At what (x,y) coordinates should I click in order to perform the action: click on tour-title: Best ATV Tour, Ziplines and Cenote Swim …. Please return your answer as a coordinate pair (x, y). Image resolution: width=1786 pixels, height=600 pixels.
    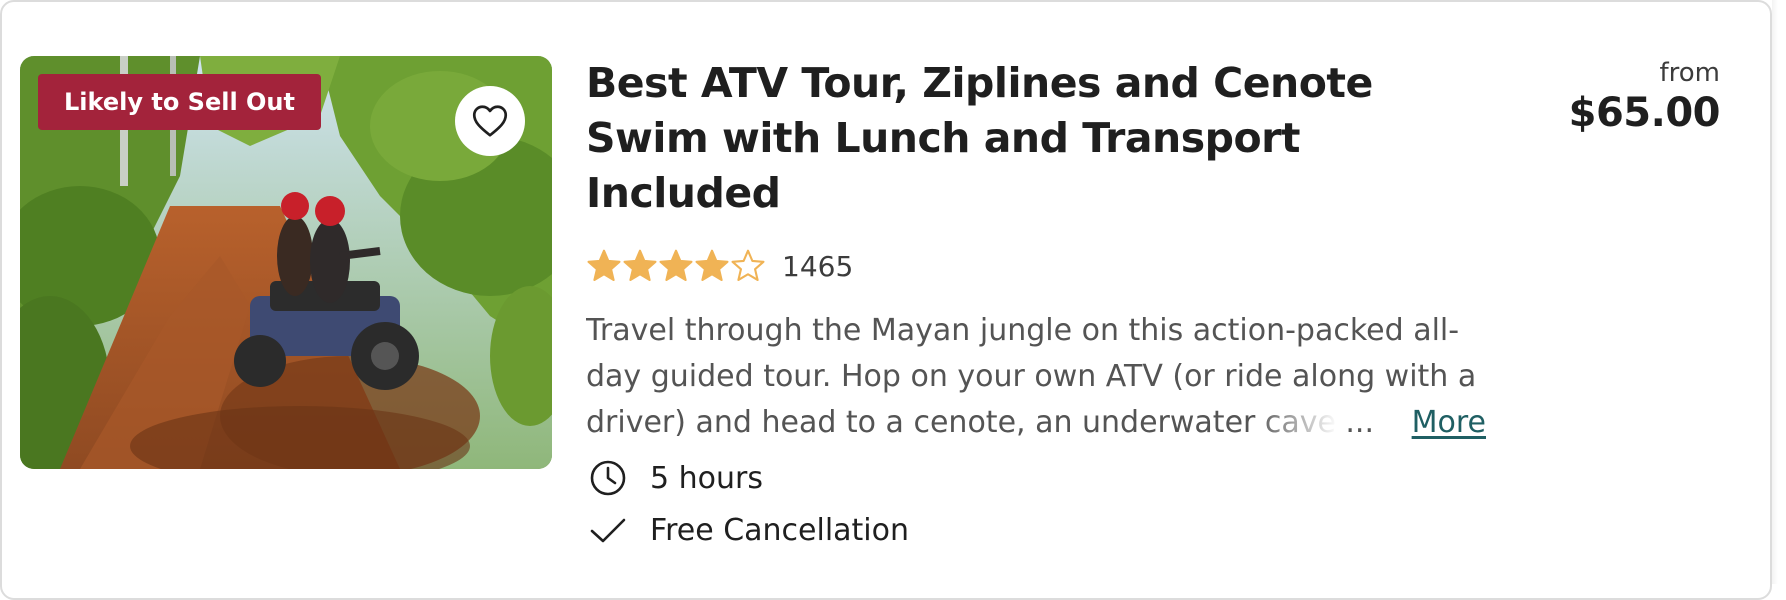
    Looking at the image, I should click on (996, 138).